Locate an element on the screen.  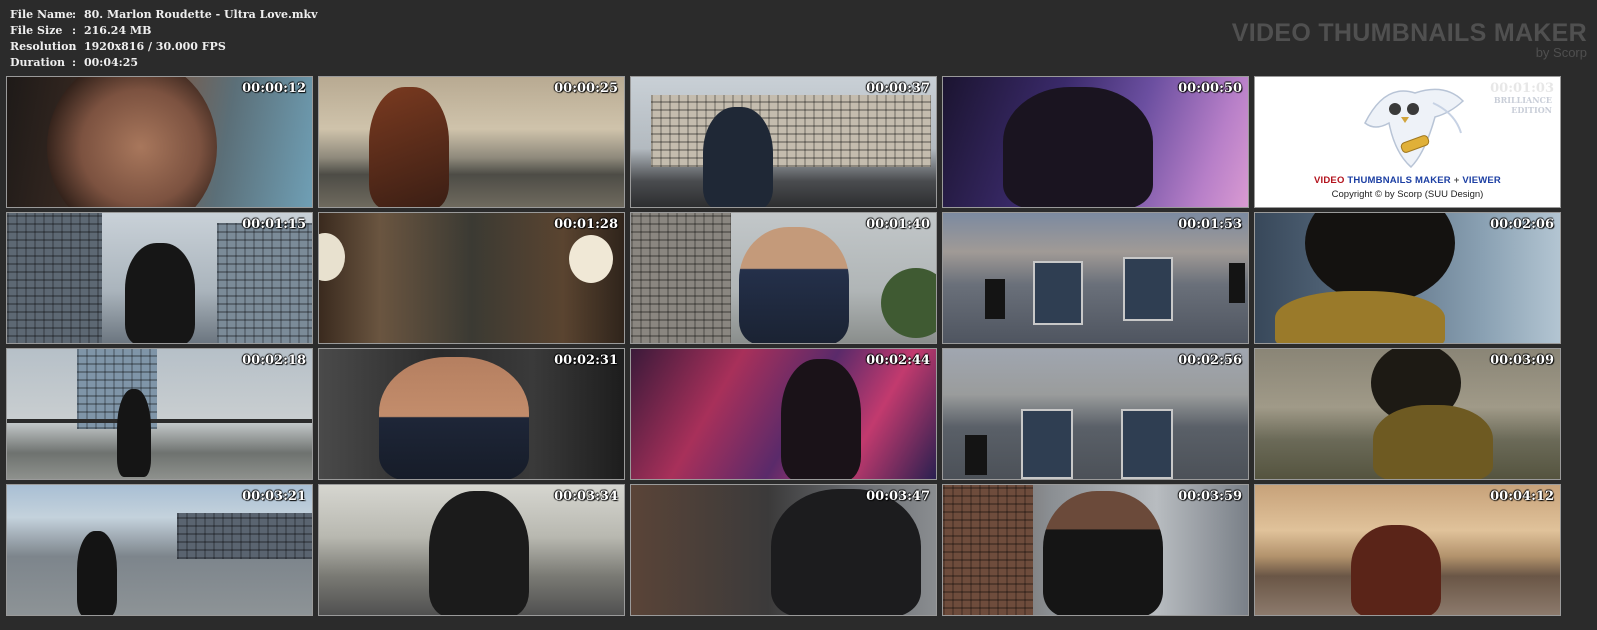
resolution-label: Resolution is located at coordinates (43, 46).